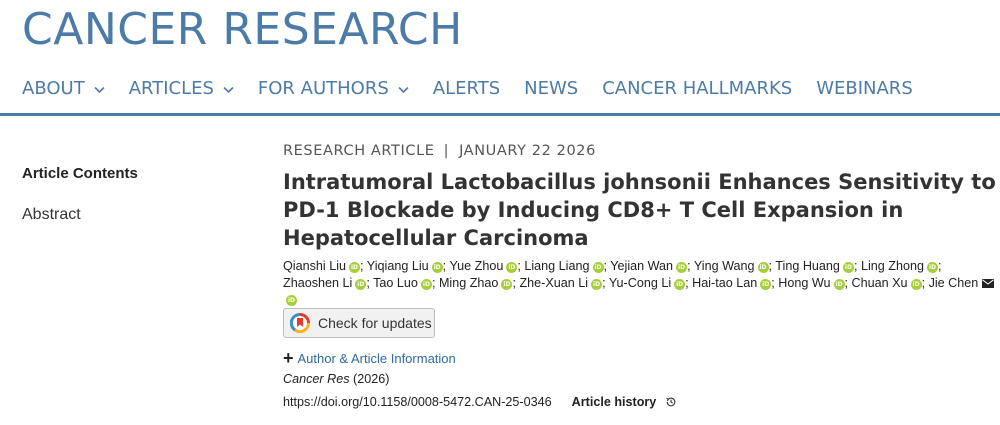  Describe the element at coordinates (288, 358) in the screenshot. I see `plus-icon: +` at that location.